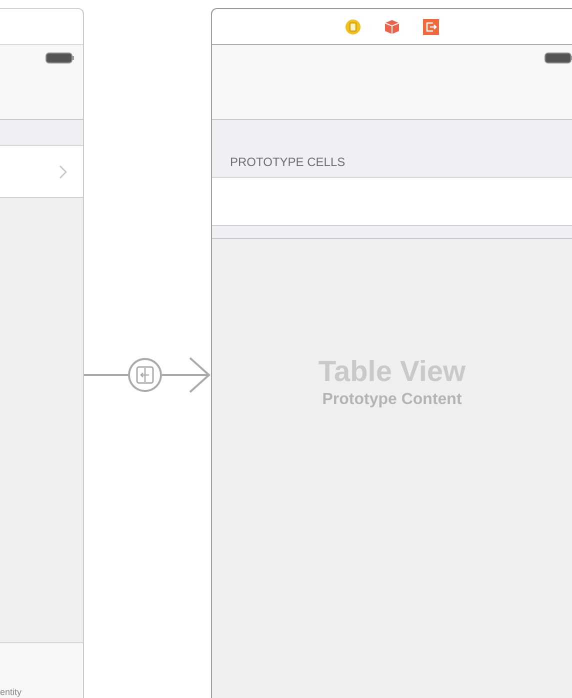 The height and width of the screenshot is (698, 572). What do you see at coordinates (431, 26) in the screenshot?
I see `exit-icon` at bounding box center [431, 26].